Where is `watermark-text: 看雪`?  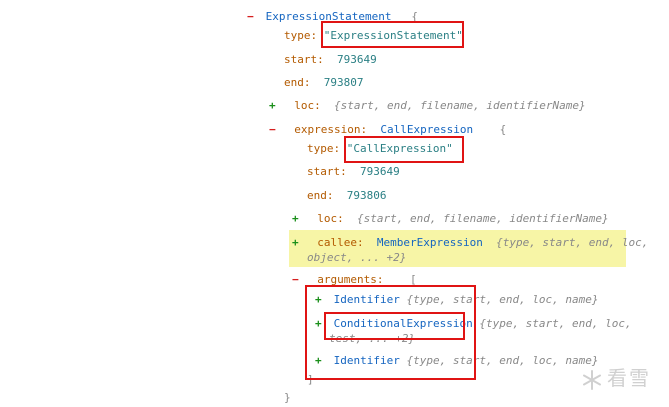 watermark-text: 看雪 is located at coordinates (629, 378).